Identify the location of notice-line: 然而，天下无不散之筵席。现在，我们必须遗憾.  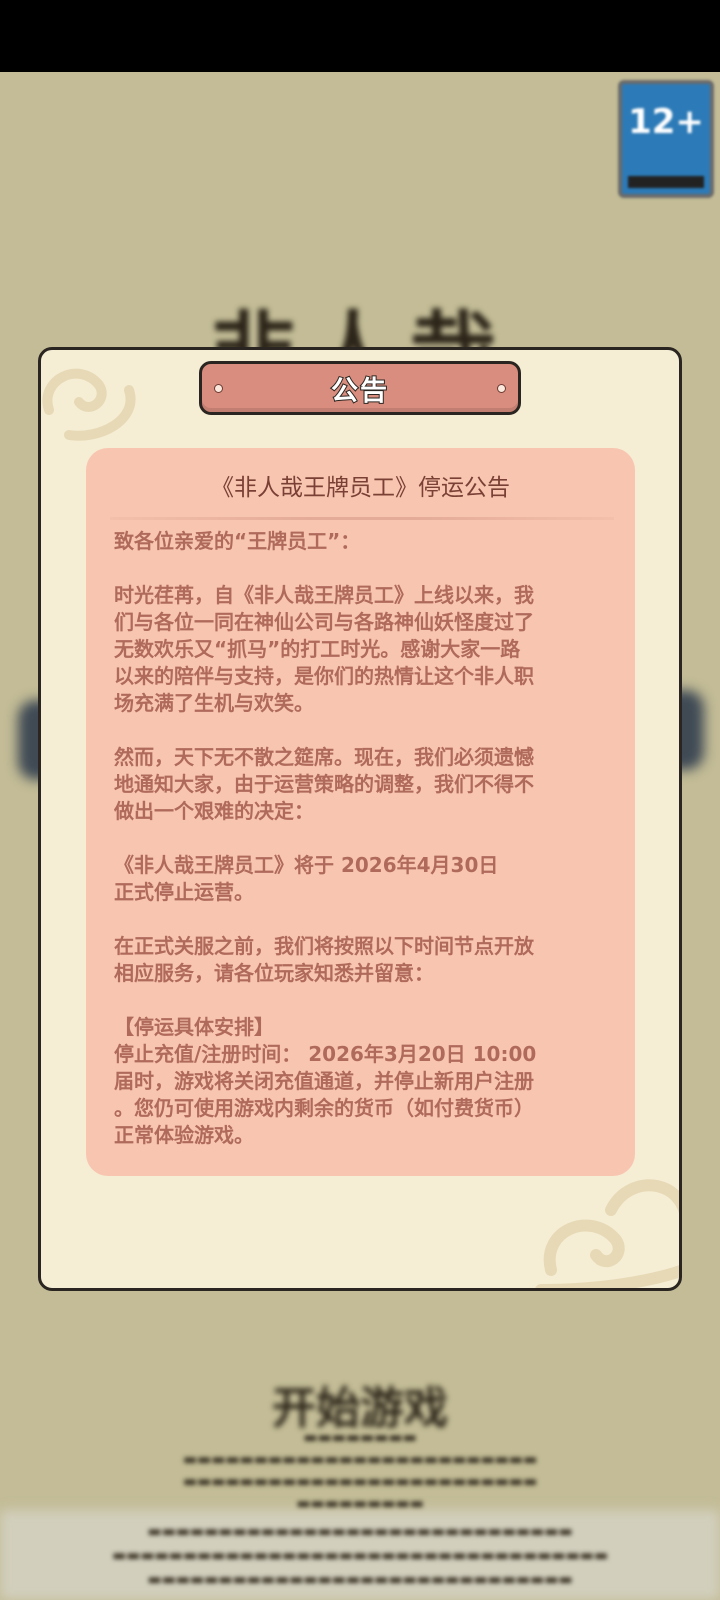
(324, 757).